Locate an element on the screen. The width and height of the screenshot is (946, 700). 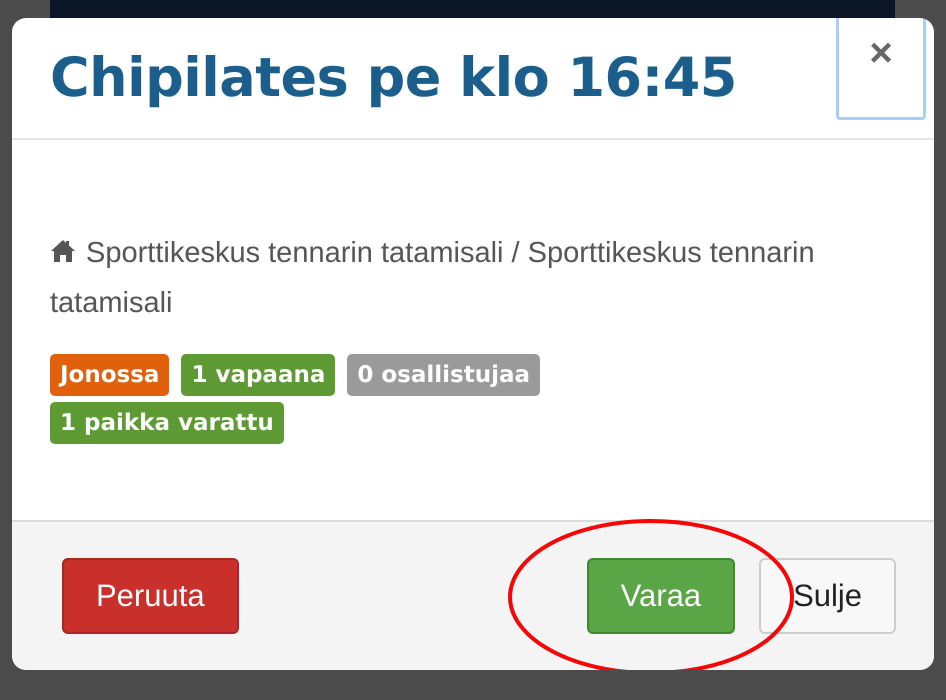
status-label: 1 paikka varattu is located at coordinates (167, 423).